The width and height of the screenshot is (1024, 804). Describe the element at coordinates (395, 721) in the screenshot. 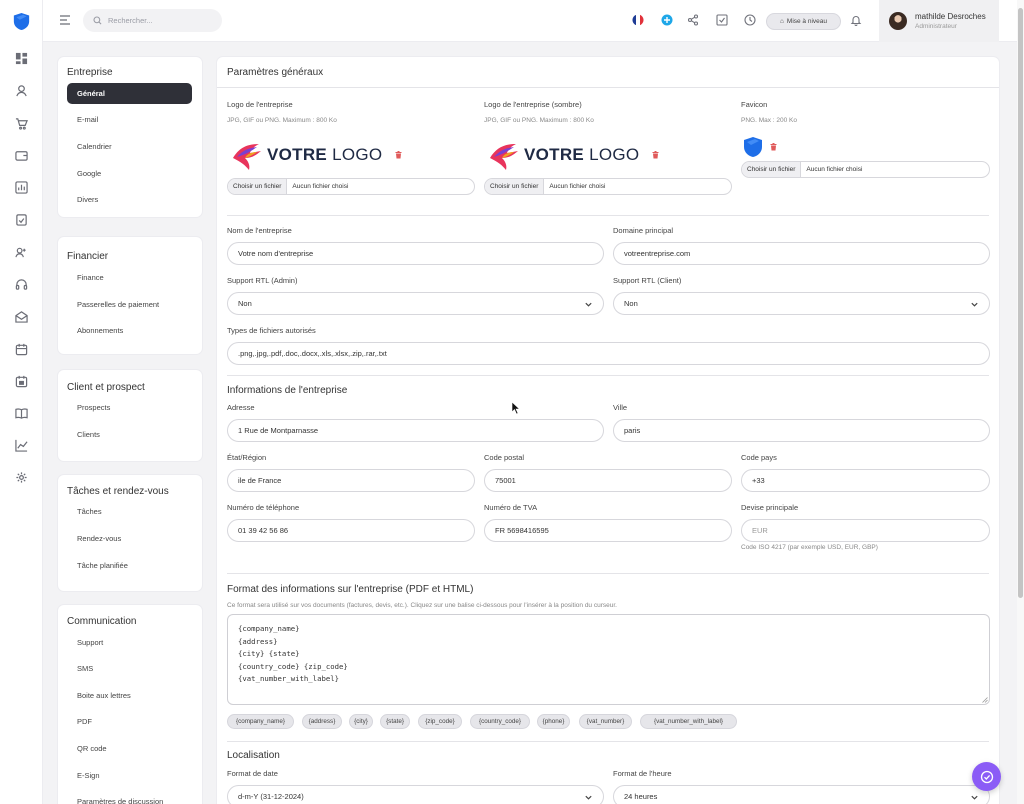

I see `tag-state: {state}` at that location.